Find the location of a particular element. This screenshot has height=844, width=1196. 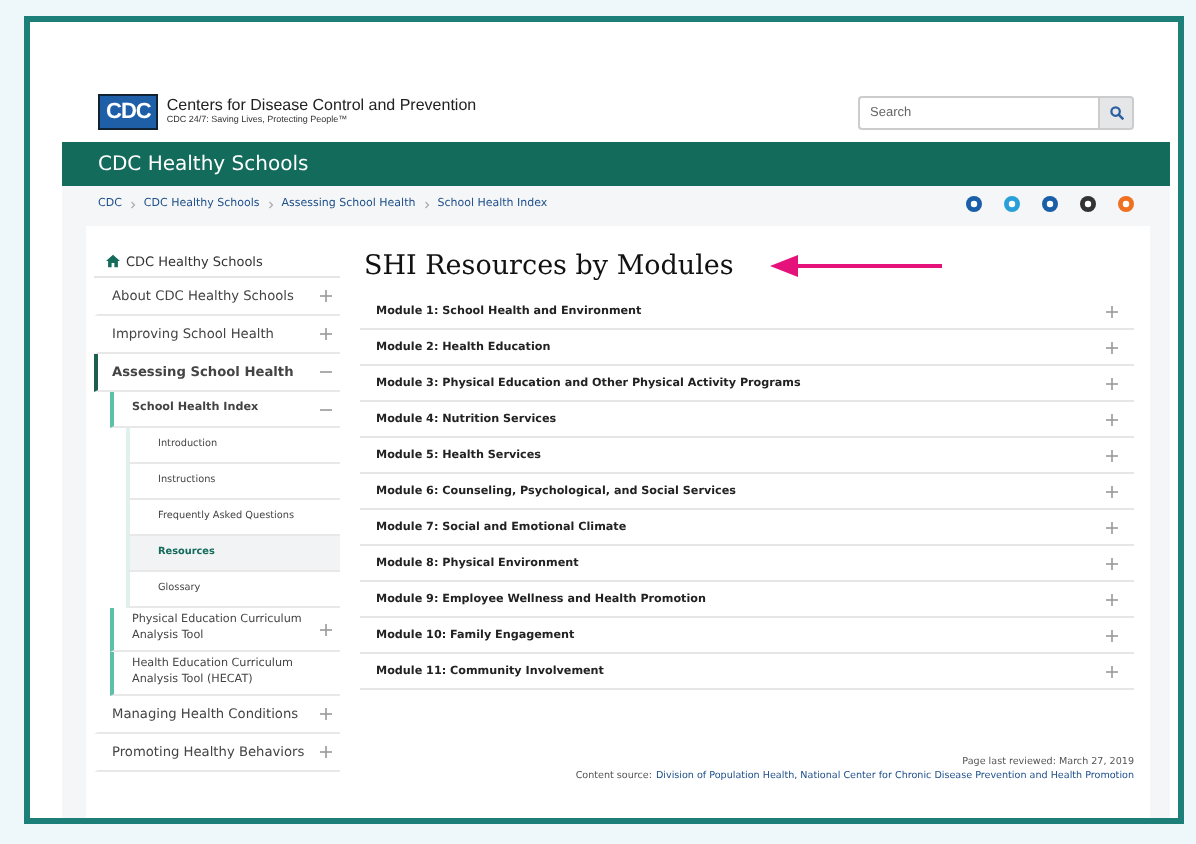

search-icon is located at coordinates (1116, 112).